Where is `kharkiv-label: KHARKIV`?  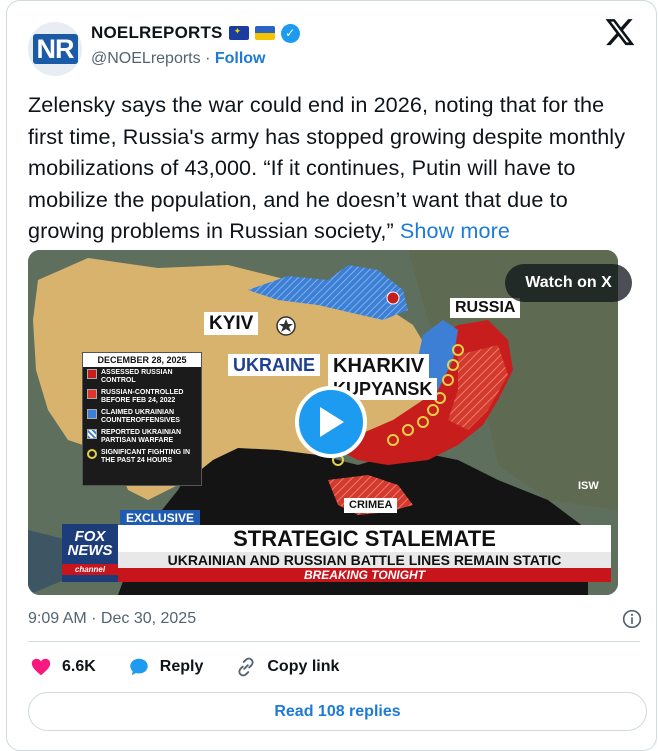 kharkiv-label: KHARKIV is located at coordinates (379, 366).